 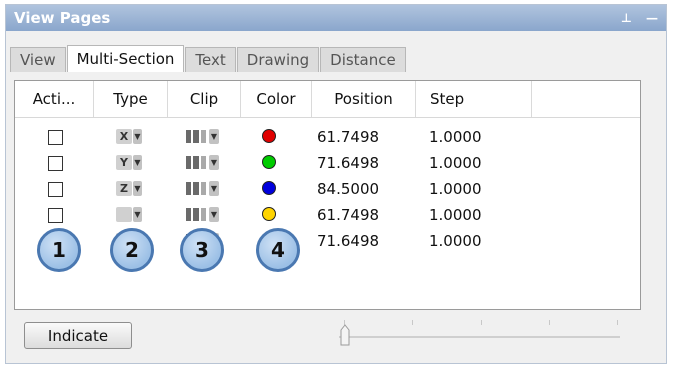 What do you see at coordinates (364, 99) in the screenshot?
I see `column-header-position: Position` at bounding box center [364, 99].